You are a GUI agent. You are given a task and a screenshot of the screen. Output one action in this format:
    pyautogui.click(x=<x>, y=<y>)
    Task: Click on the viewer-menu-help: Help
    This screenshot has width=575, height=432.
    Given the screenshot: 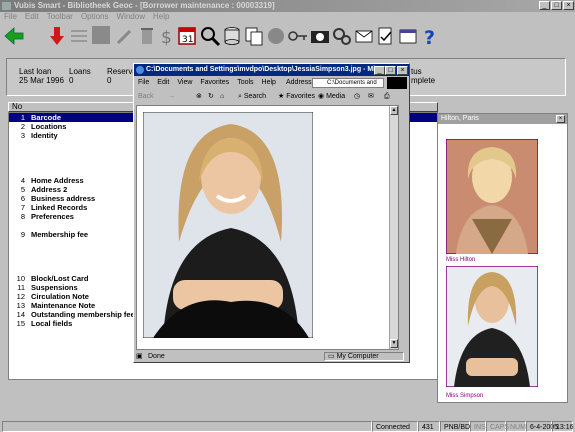 What is the action you would take?
    pyautogui.click(x=269, y=82)
    